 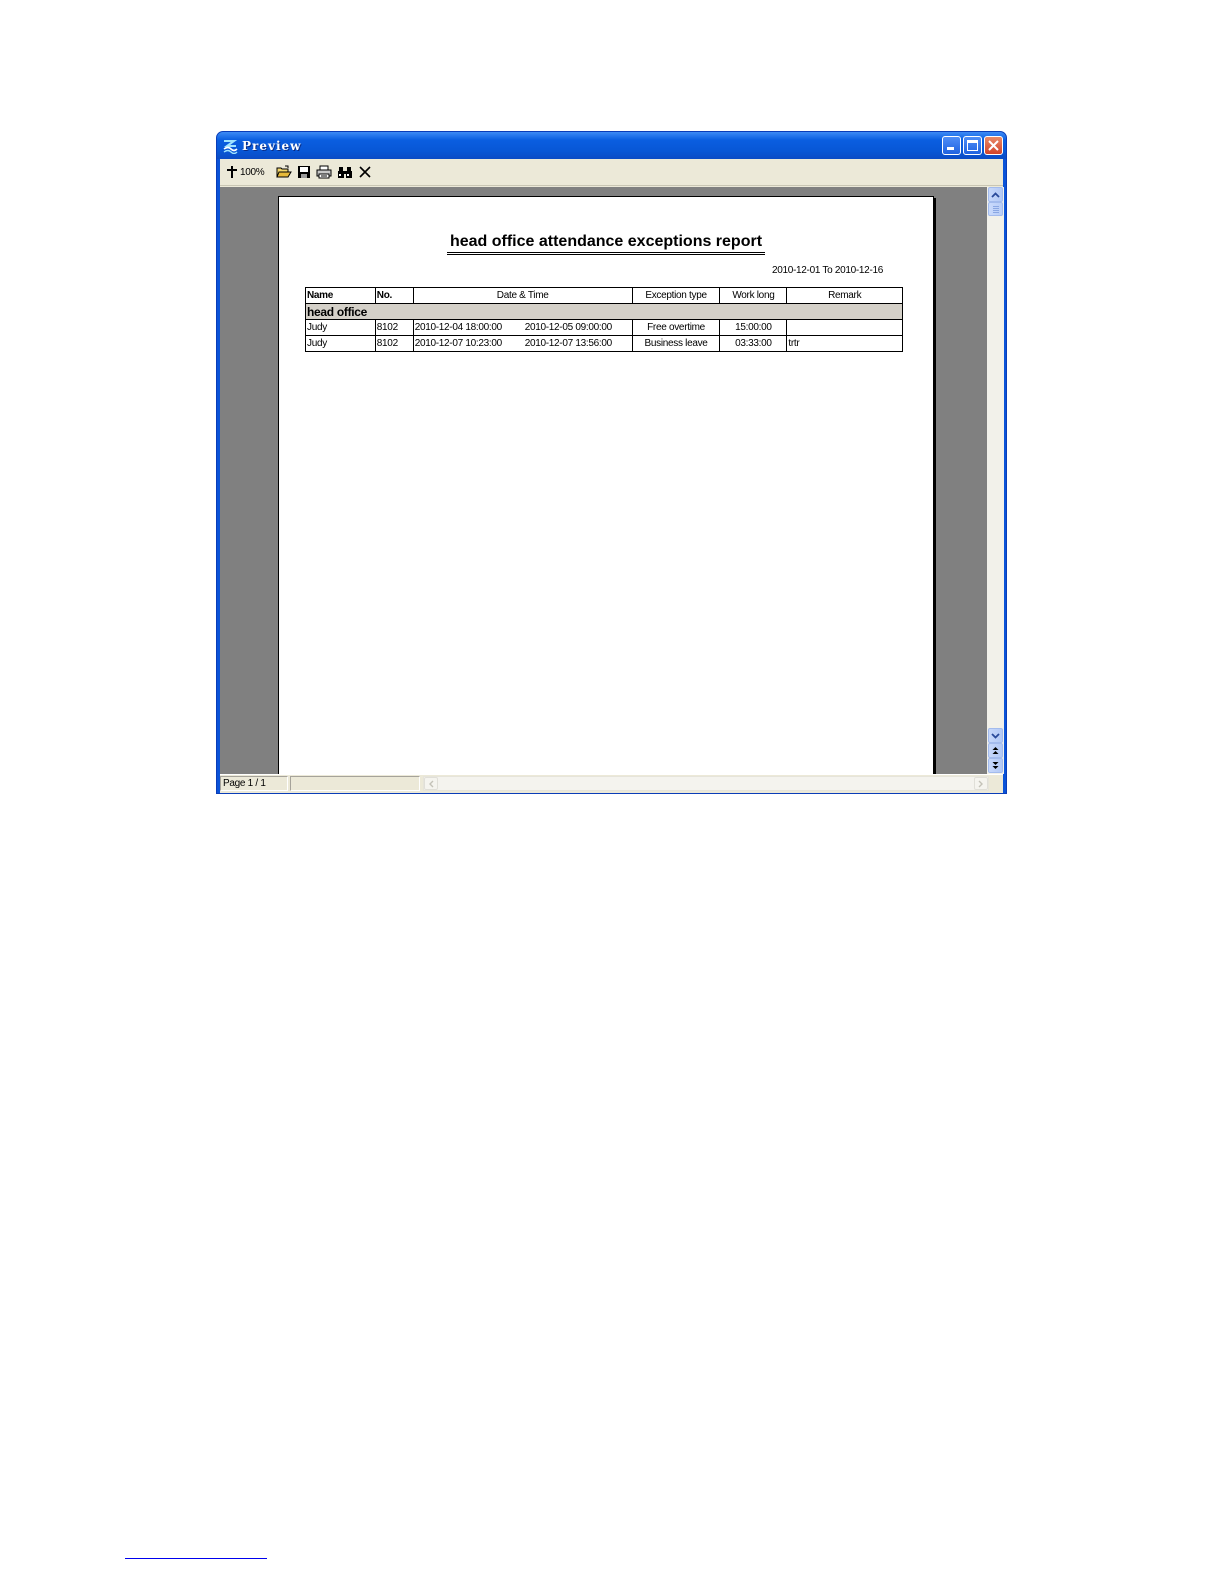 I want to click on minimize-button, so click(x=951, y=145).